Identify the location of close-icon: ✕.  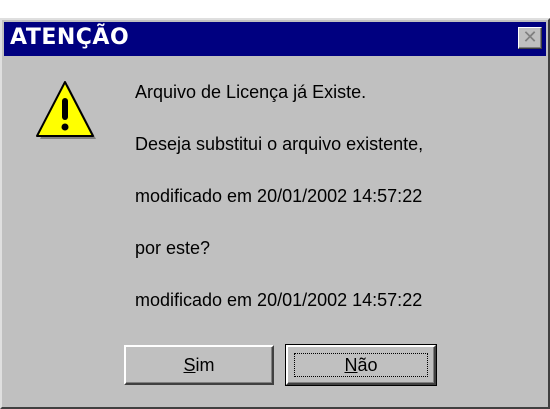
(530, 37).